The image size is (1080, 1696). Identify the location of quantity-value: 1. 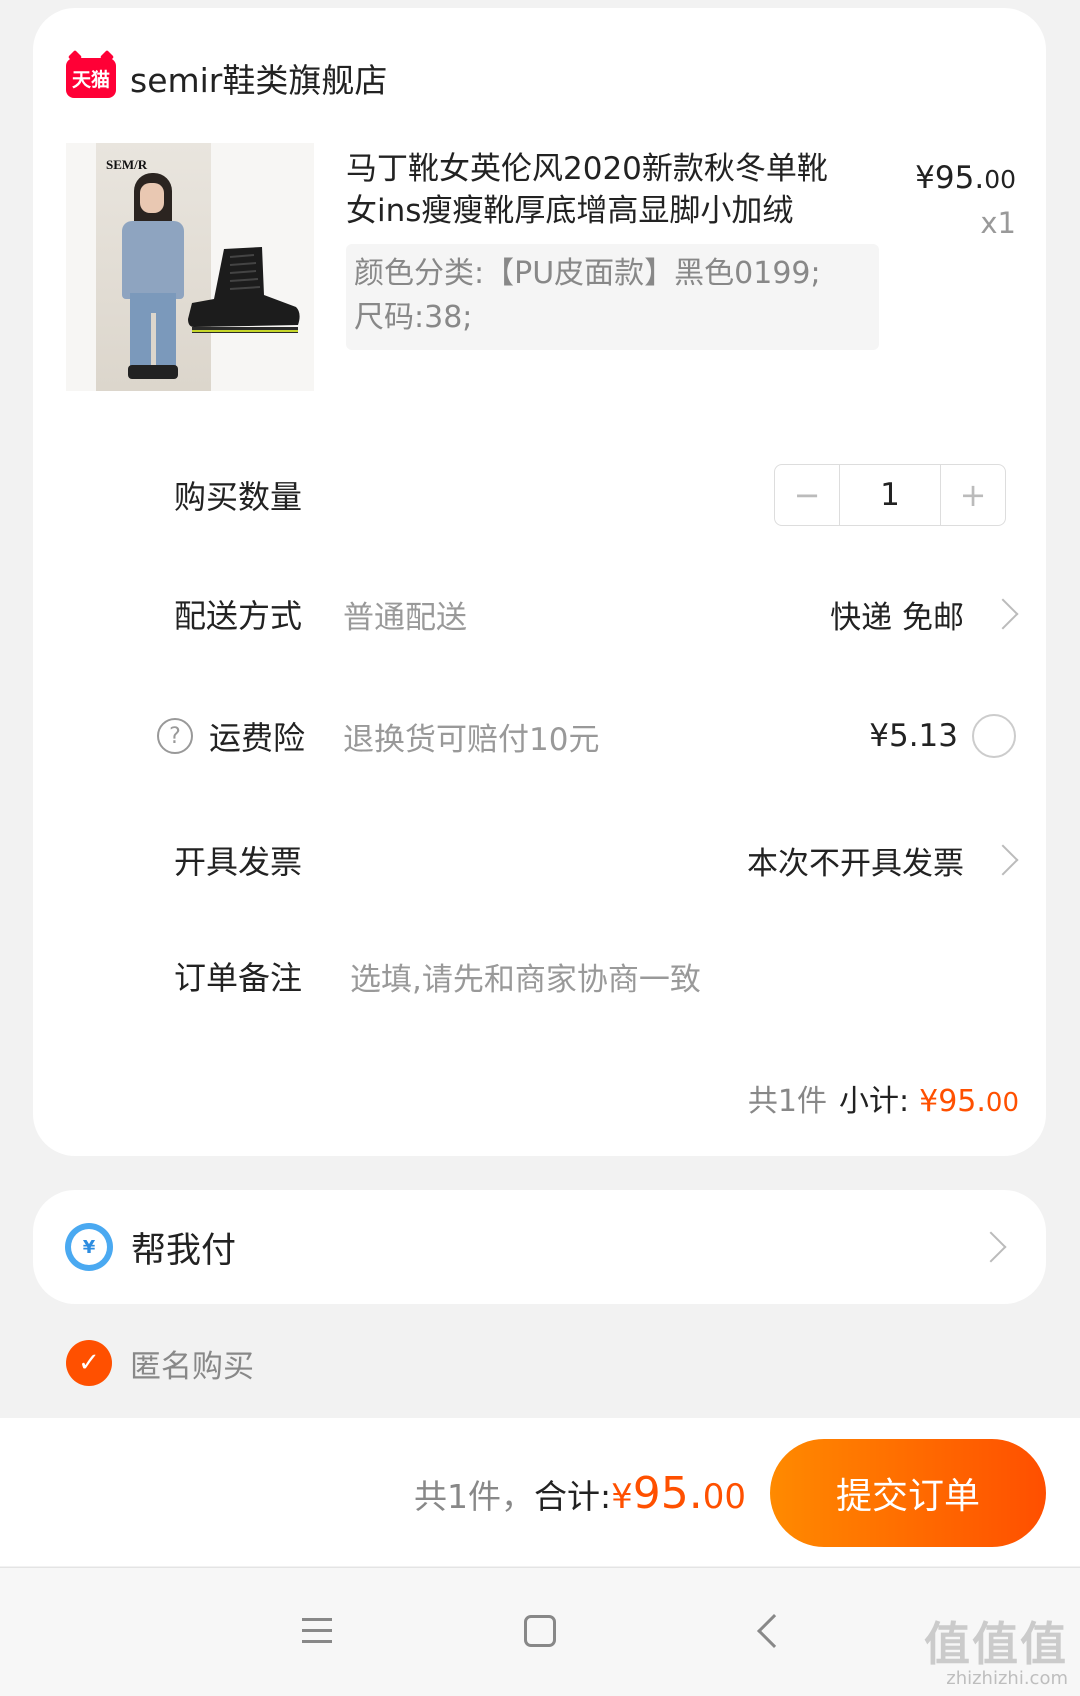
(890, 495).